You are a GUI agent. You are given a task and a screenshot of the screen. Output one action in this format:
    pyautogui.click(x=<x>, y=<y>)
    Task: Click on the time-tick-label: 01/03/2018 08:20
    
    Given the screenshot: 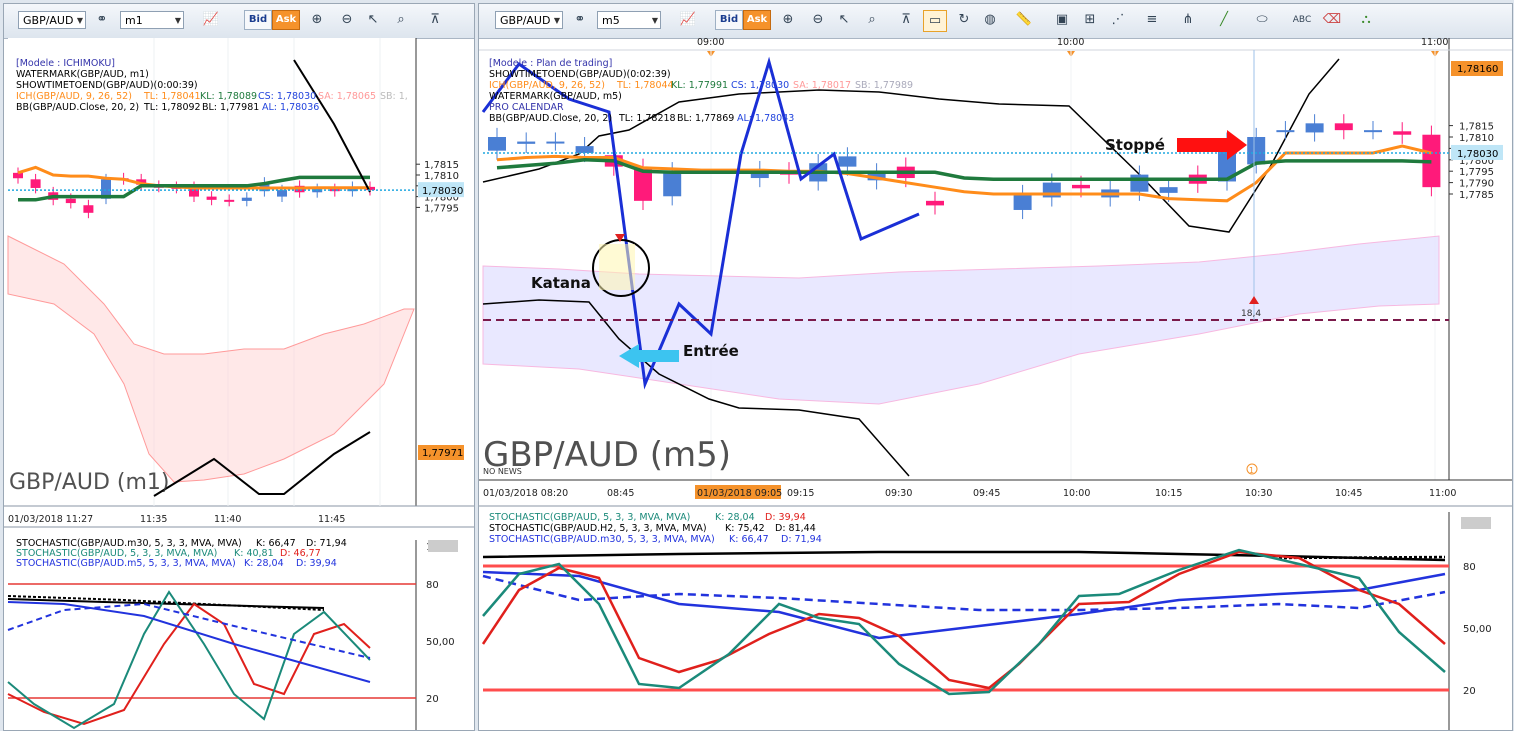 What is the action you would take?
    pyautogui.click(x=525, y=493)
    